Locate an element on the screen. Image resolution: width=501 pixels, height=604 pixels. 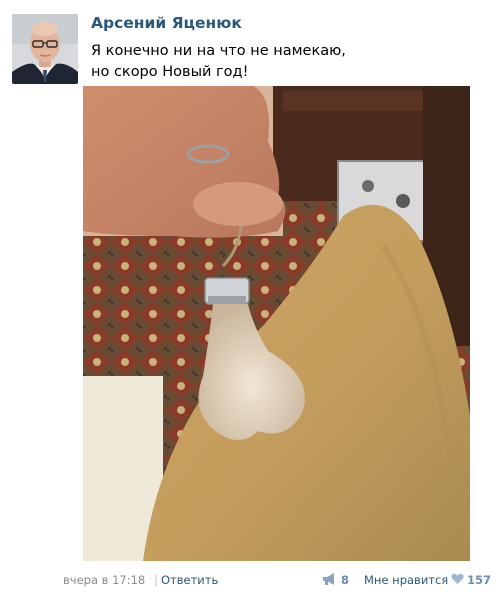
author-name-link: Арсений Яценюк is located at coordinates (166, 23).